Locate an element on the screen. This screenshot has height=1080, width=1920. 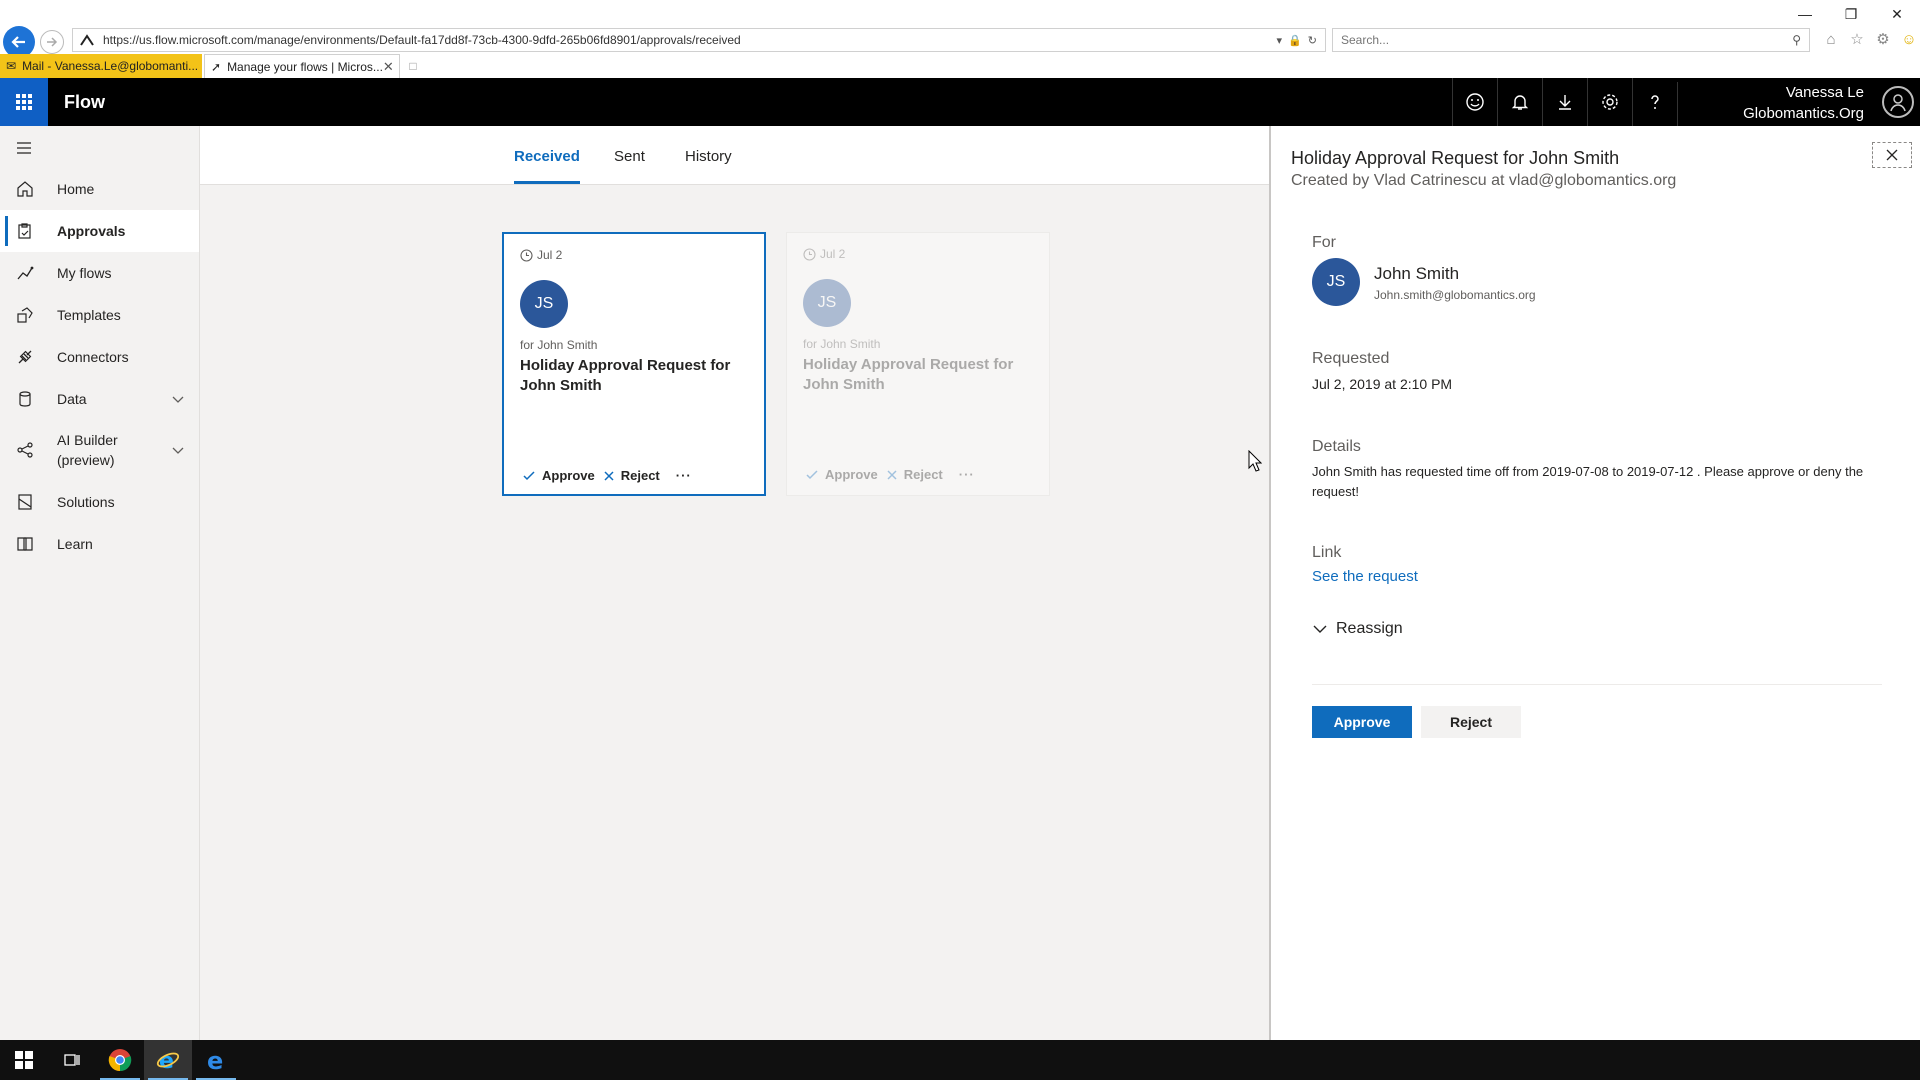
learn-icon is located at coordinates (25, 544).